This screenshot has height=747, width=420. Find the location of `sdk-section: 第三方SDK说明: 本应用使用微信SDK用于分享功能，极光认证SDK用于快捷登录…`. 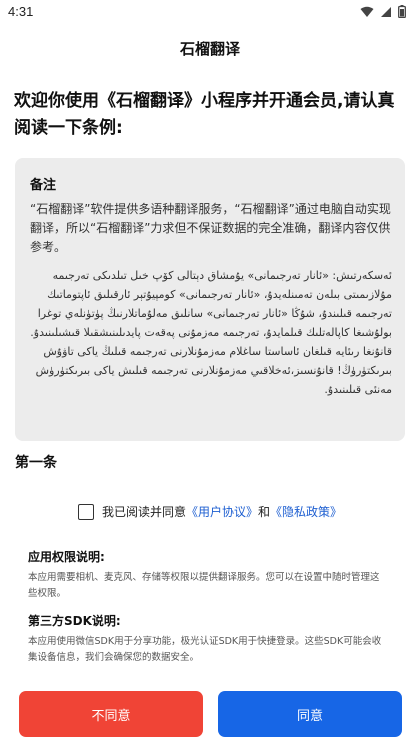

sdk-section: 第三方SDK说明: 本应用使用微信SDK用于分享功能，极光认证SDK用于快捷登录… is located at coordinates (208, 639).